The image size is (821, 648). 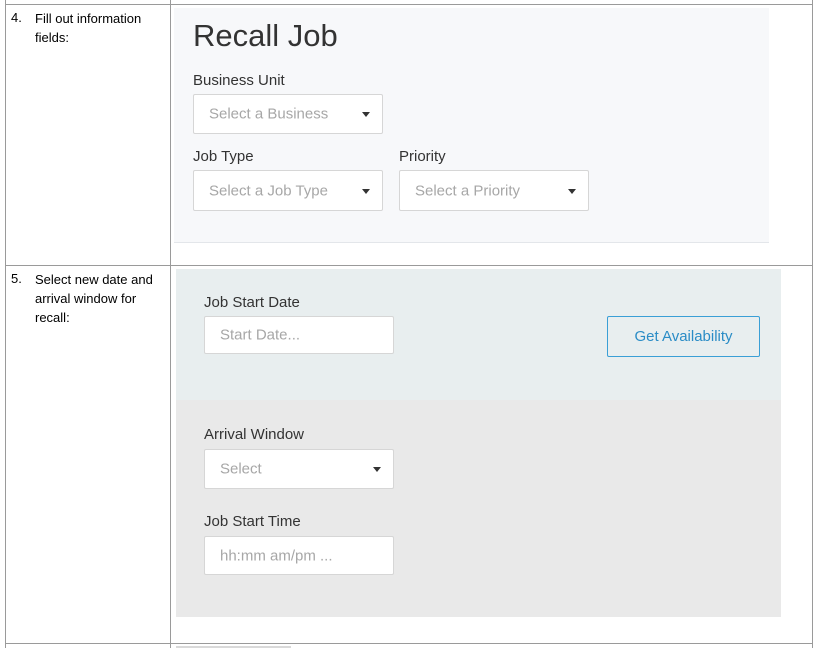 I want to click on table-row-divider, so click(x=409, y=265).